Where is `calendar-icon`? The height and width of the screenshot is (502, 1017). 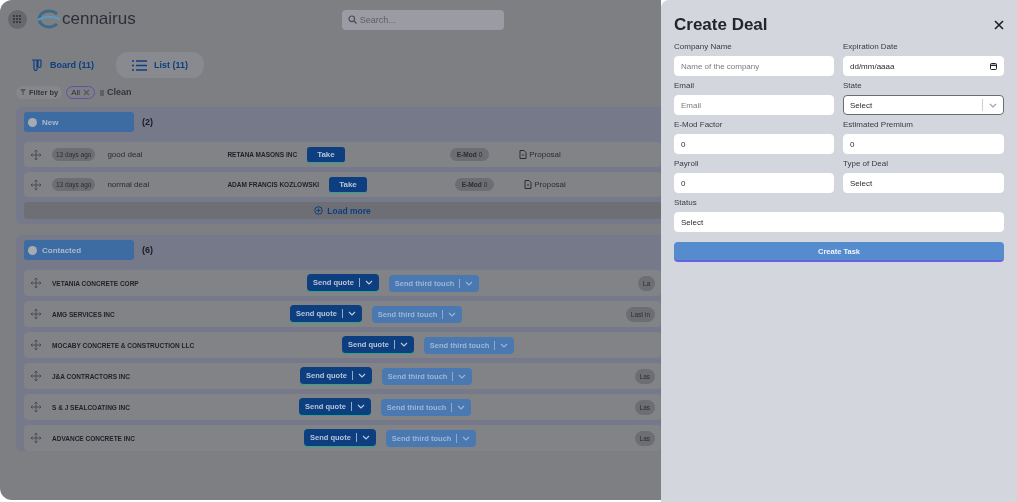 calendar-icon is located at coordinates (993, 66).